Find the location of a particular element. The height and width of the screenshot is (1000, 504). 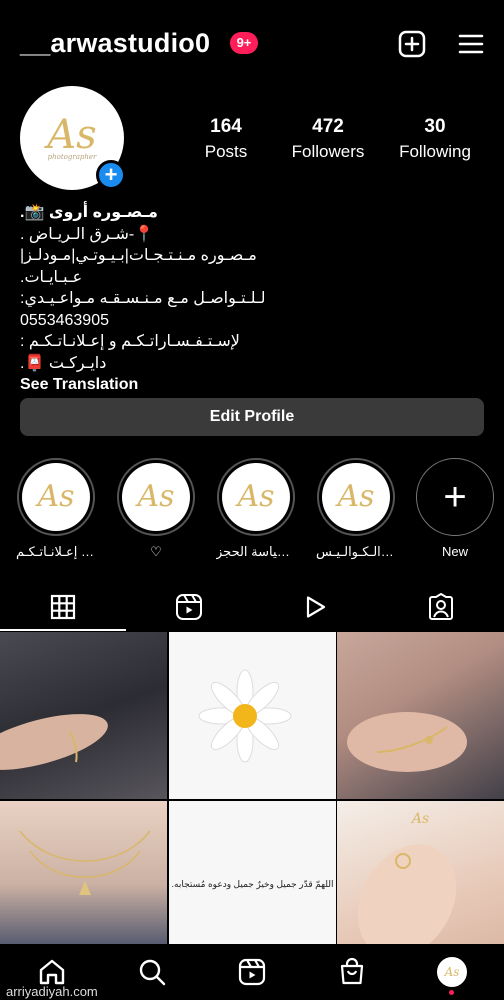

followers-label: Followers is located at coordinates (328, 151).